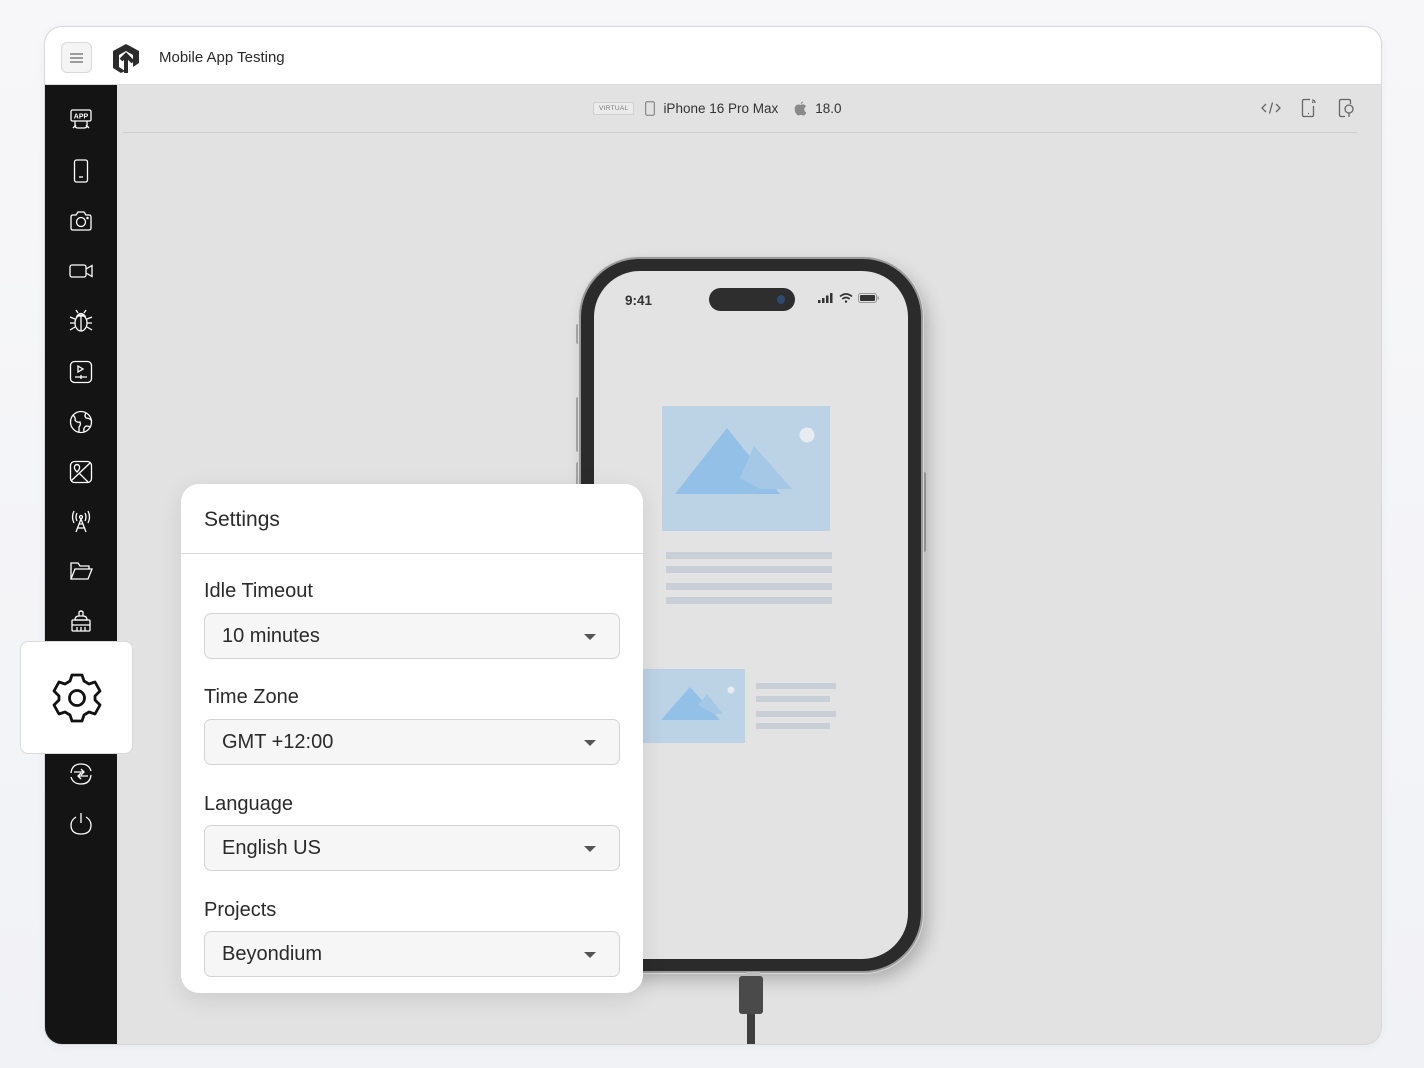 This screenshot has width=1424, height=1068. Describe the element at coordinates (258, 591) in the screenshot. I see `idle-timeout-label: Idle Timeout` at that location.